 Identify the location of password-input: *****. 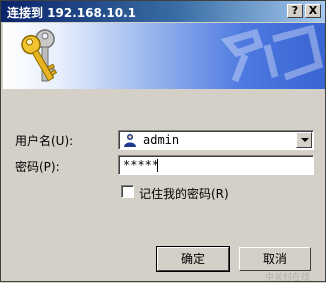
(216, 165).